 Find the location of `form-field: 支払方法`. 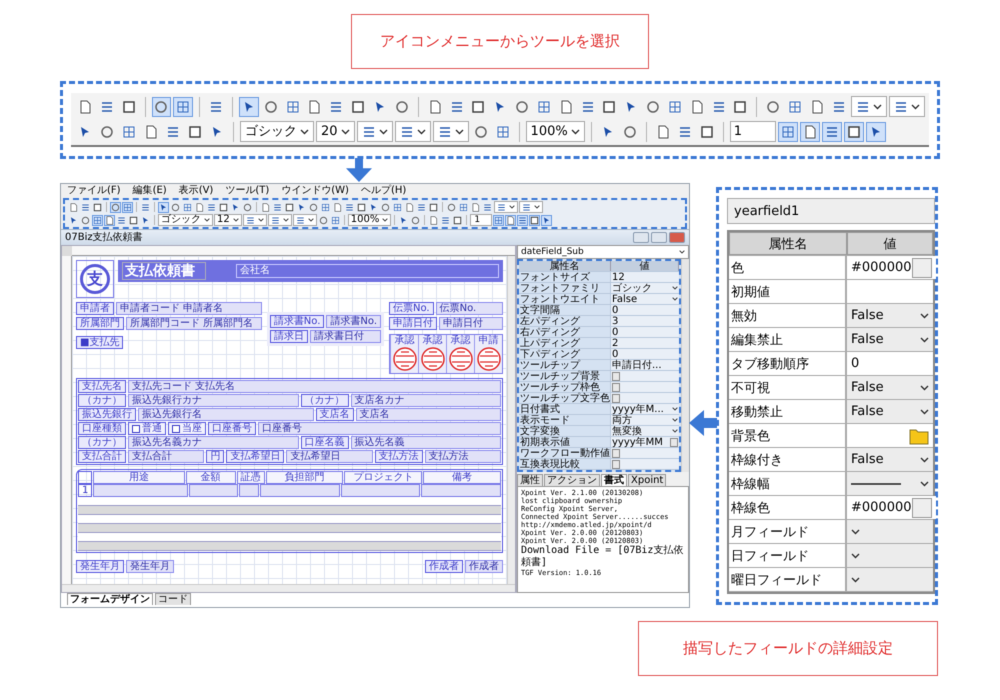

form-field: 支払方法 is located at coordinates (462, 456).